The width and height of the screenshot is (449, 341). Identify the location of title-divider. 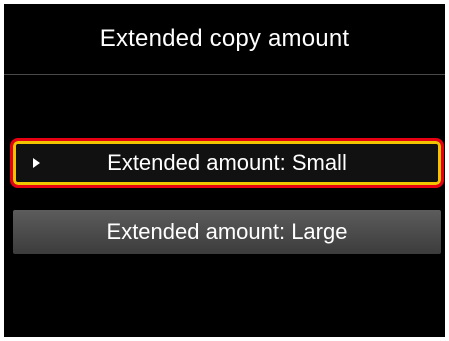
(224, 74).